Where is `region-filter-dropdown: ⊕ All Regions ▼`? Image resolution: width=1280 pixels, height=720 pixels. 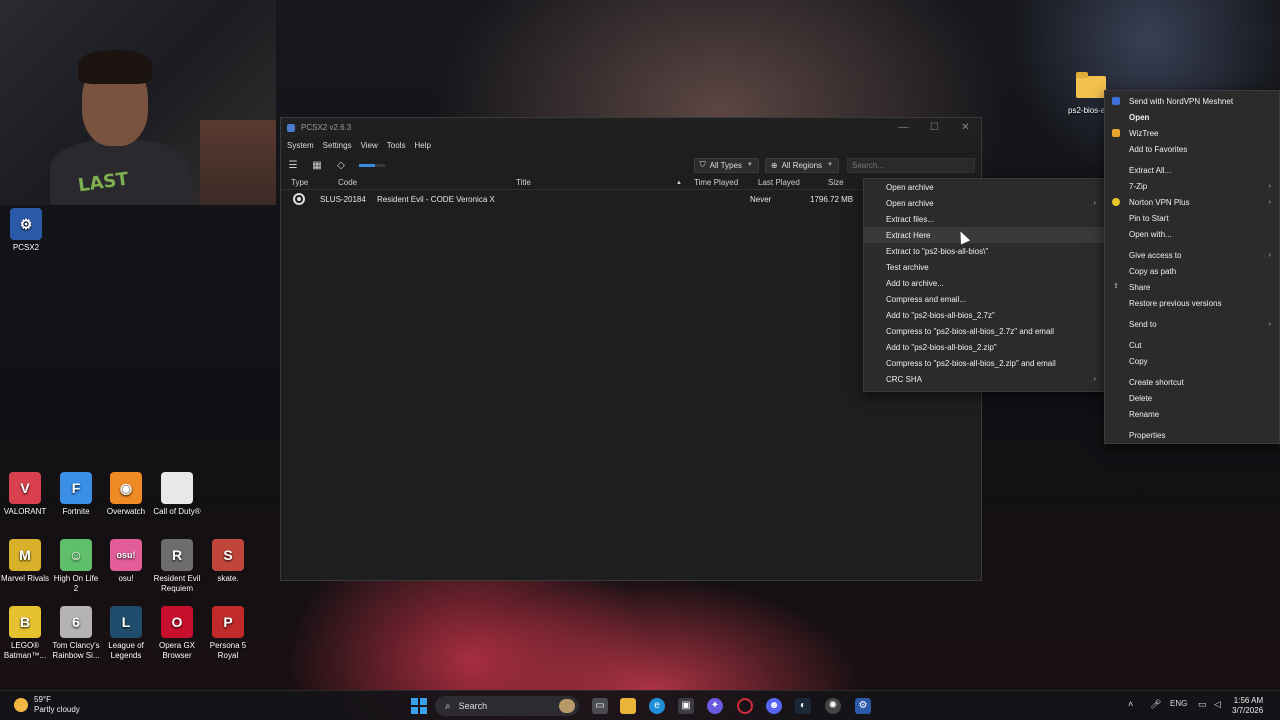
region-filter-dropdown: ⊕ All Regions ▼ is located at coordinates (801, 165).